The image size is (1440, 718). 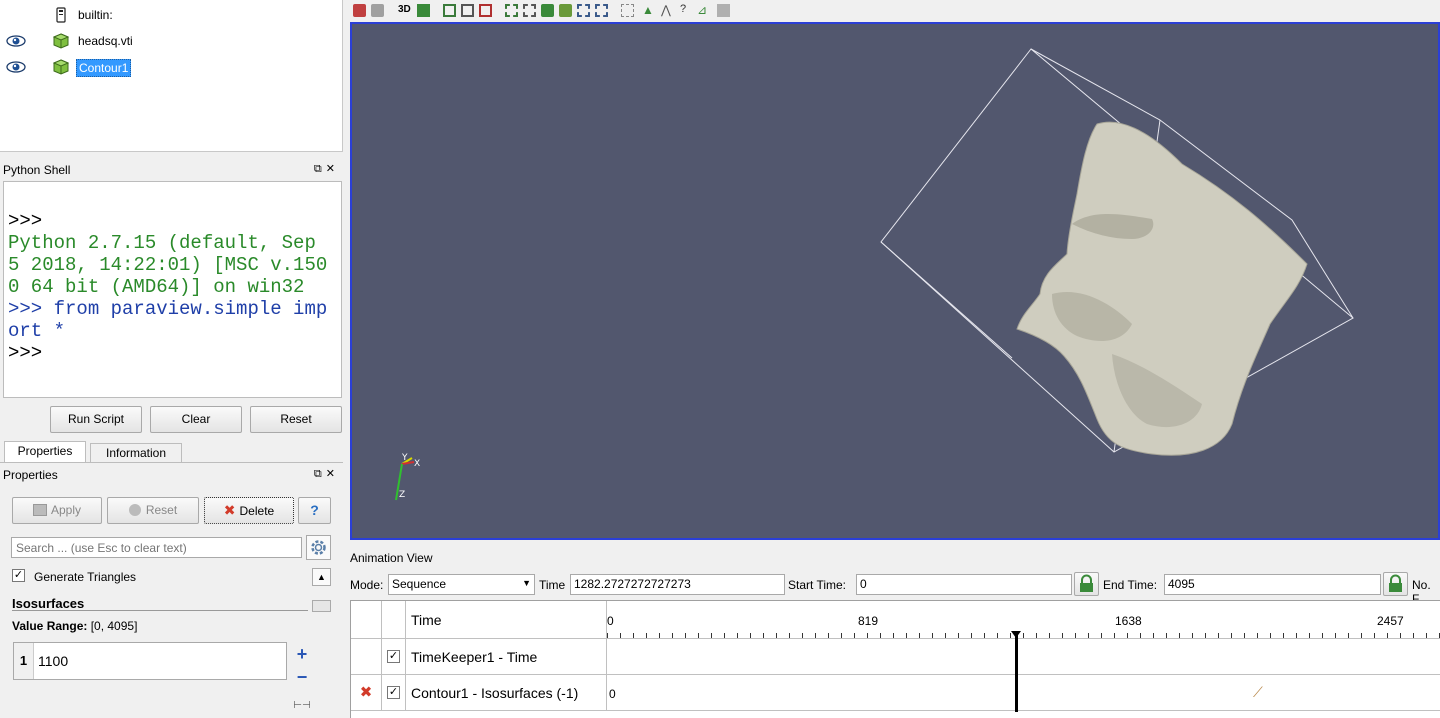 I want to click on svg-text: Z, so click(x=402, y=495).